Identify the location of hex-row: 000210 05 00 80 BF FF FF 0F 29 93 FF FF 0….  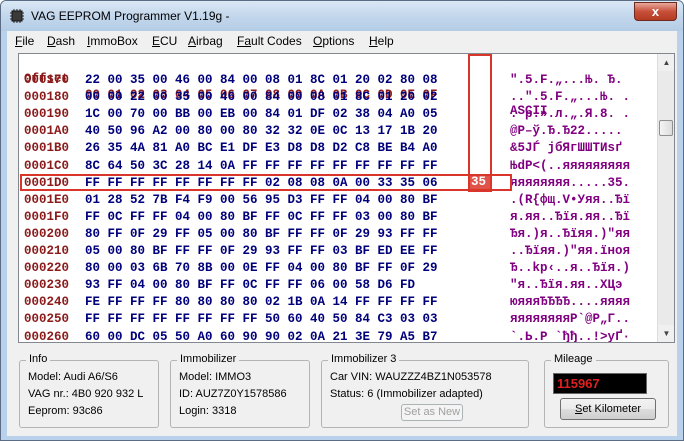
(339, 251).